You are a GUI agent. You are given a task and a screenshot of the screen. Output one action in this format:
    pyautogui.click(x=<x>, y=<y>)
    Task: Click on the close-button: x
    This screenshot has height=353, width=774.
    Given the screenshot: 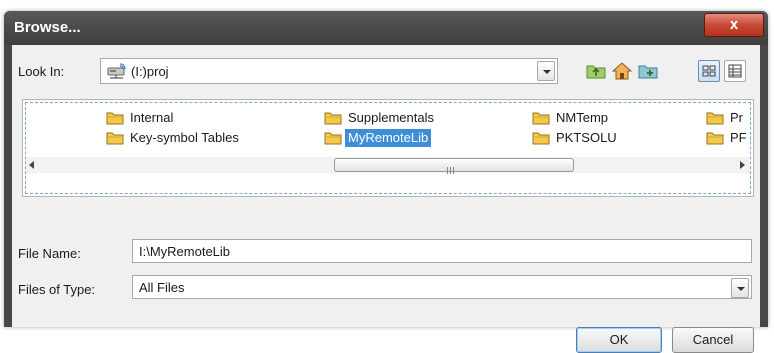 What is the action you would take?
    pyautogui.click(x=734, y=25)
    